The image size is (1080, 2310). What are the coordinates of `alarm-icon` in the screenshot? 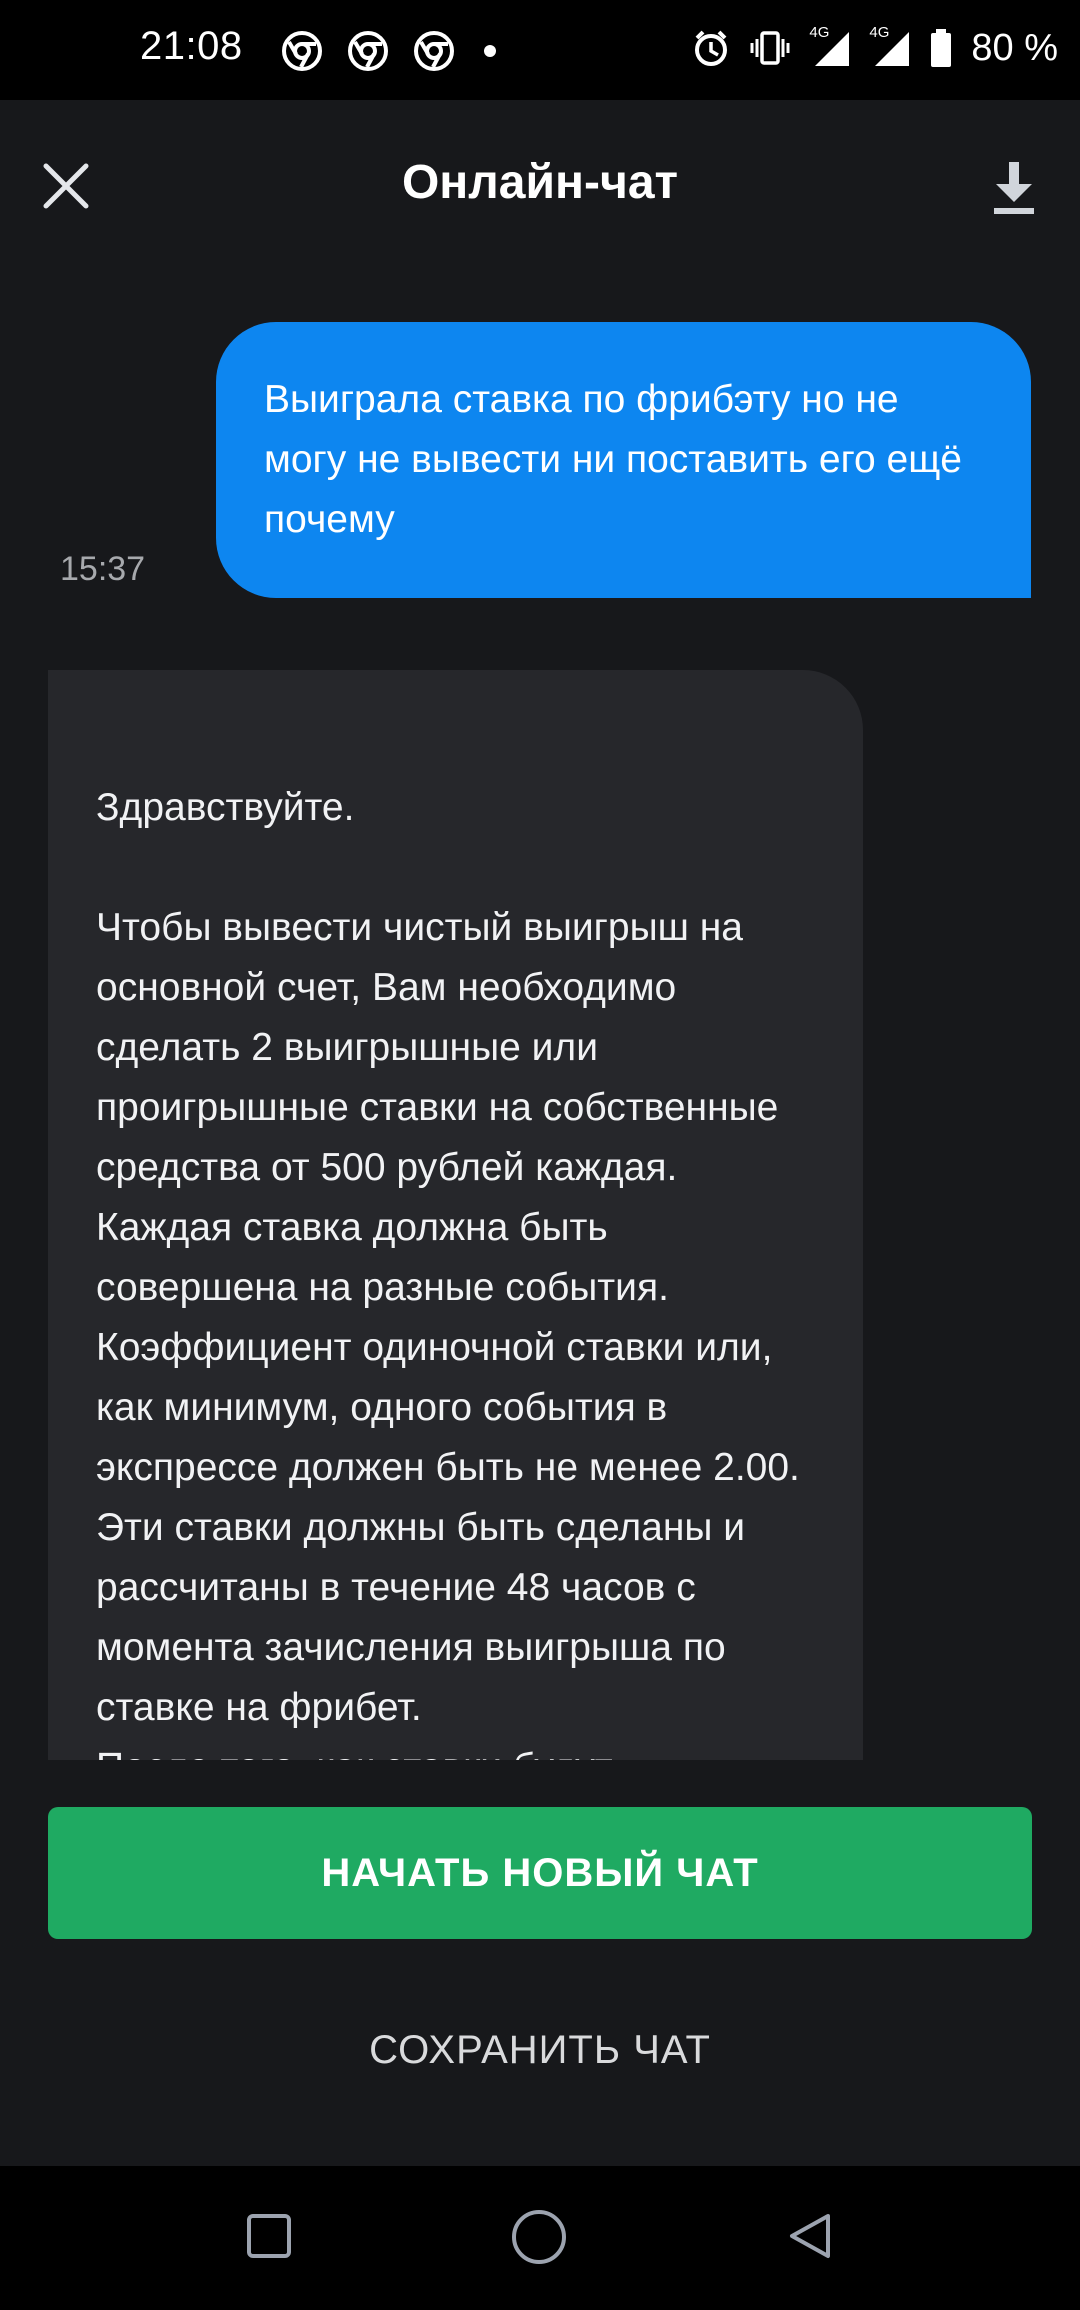 It's located at (711, 48).